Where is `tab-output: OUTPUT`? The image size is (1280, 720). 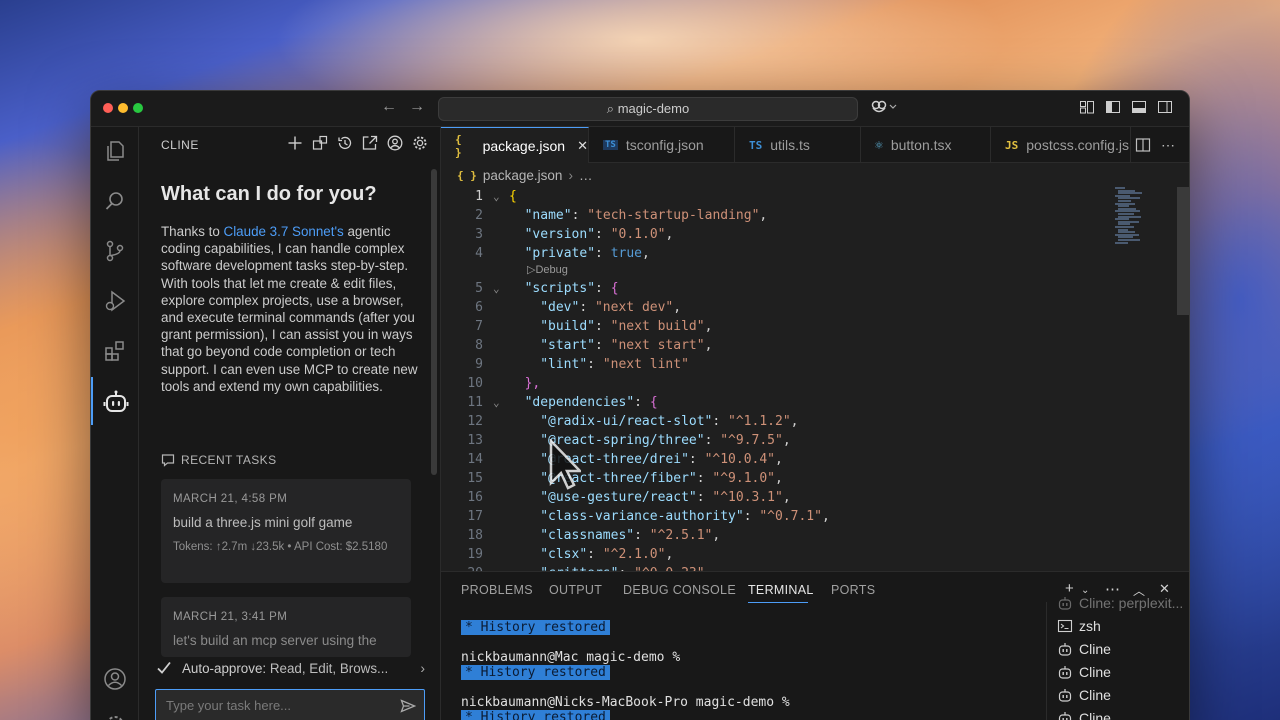 tab-output: OUTPUT is located at coordinates (575, 590).